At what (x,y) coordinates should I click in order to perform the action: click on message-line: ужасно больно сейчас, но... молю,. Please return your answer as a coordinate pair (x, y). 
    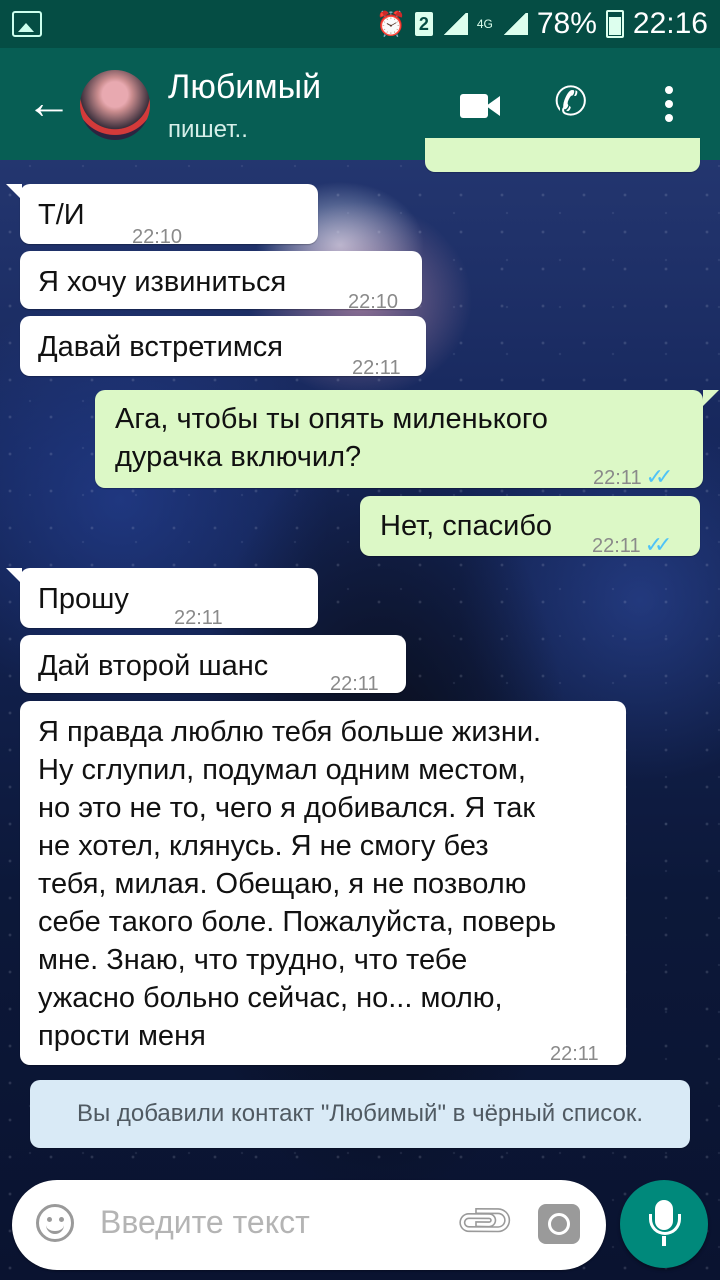
    Looking at the image, I should click on (270, 998).